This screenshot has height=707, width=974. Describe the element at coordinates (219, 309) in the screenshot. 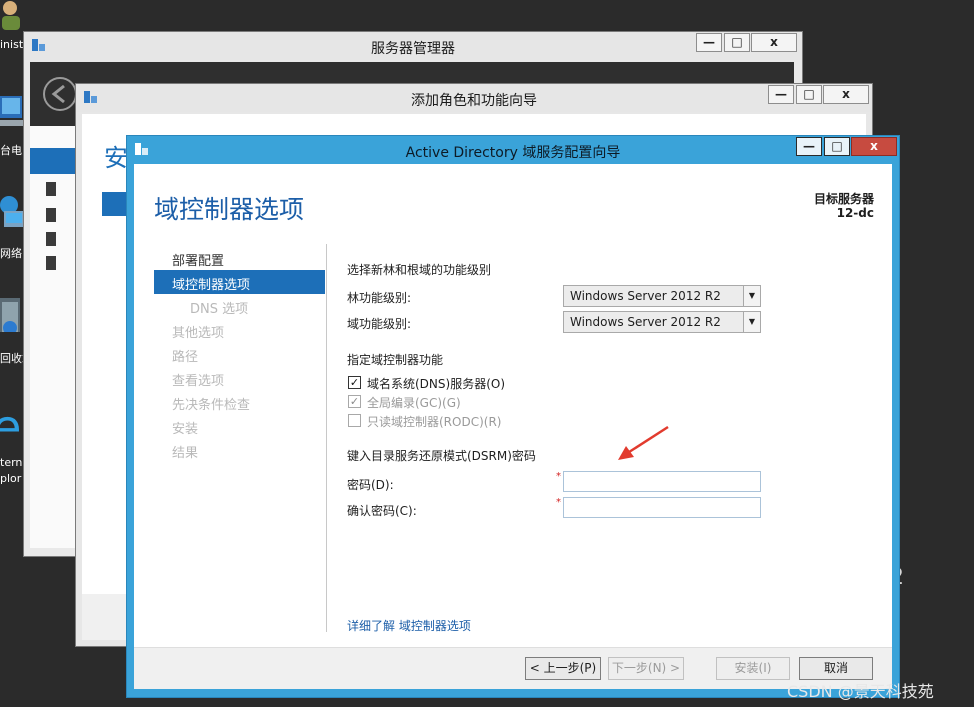

I see `step-dns-options: DNS 选项` at that location.